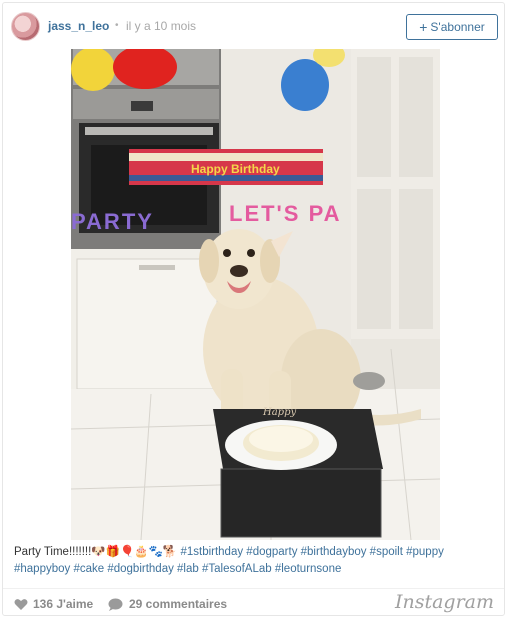  Describe the element at coordinates (444, 602) in the screenshot. I see `instagram-logo: Instagram` at that location.